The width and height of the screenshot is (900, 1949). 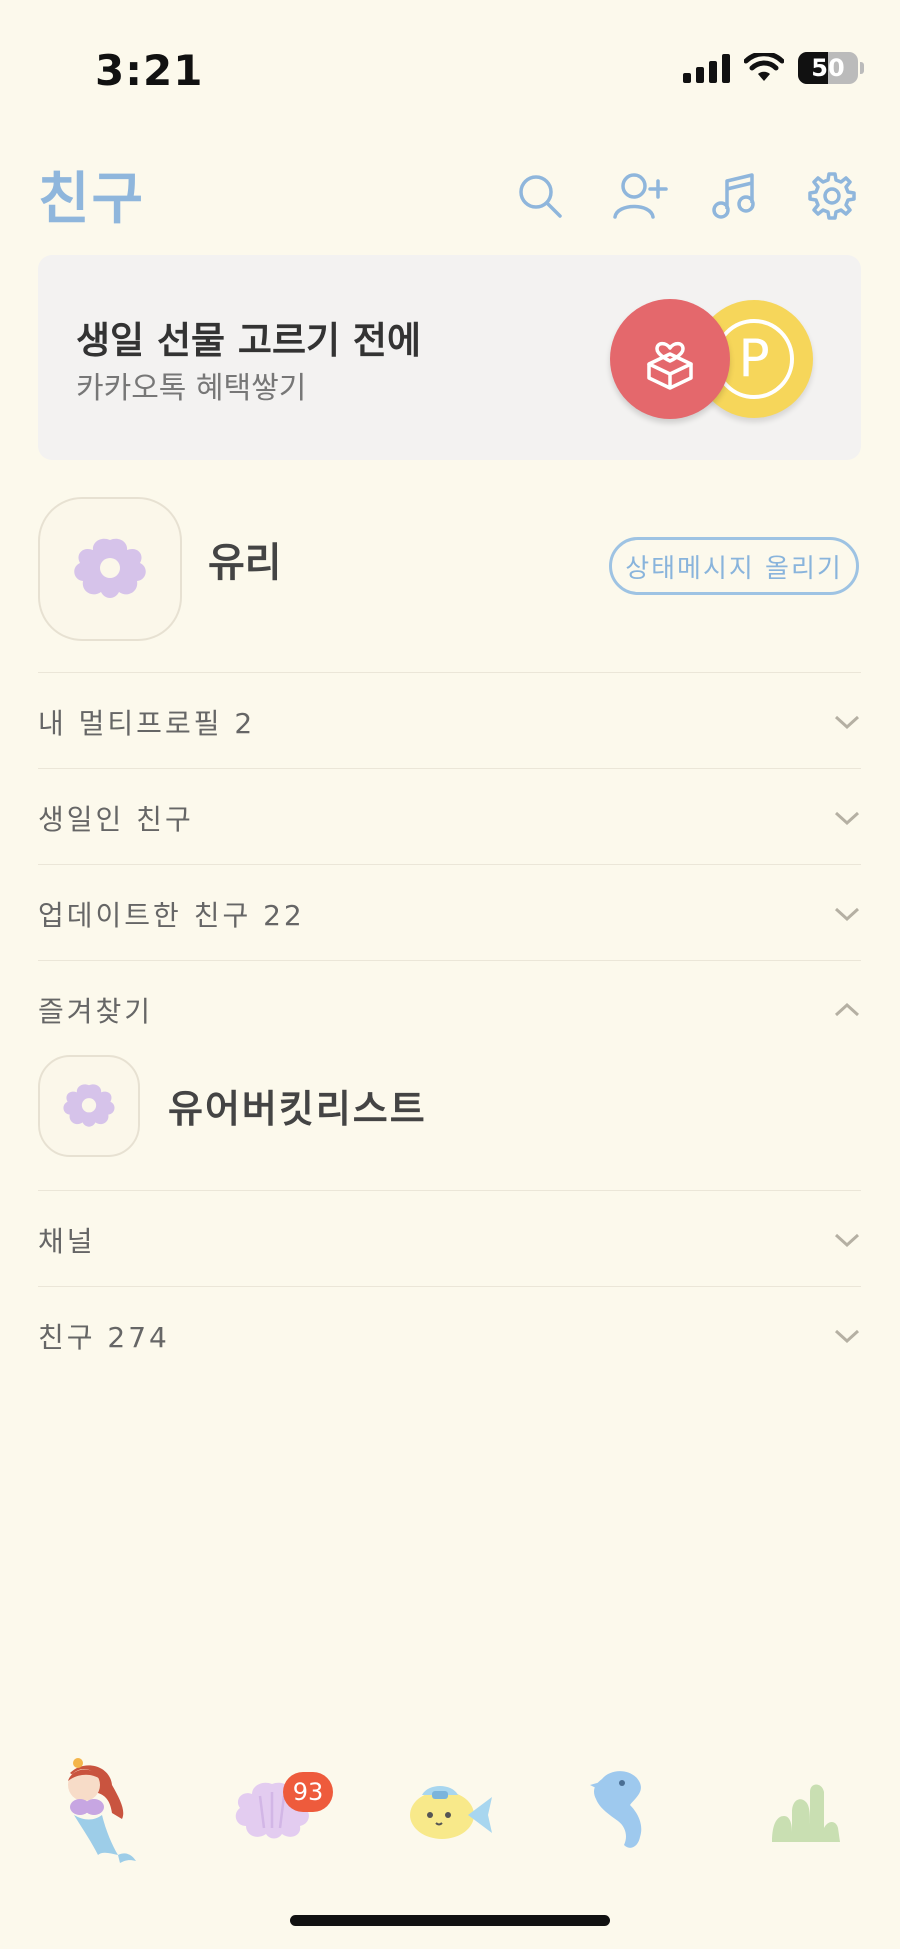 I want to click on banner-subtitle: 카카오톡 혜택쌓기, so click(x=191, y=388).